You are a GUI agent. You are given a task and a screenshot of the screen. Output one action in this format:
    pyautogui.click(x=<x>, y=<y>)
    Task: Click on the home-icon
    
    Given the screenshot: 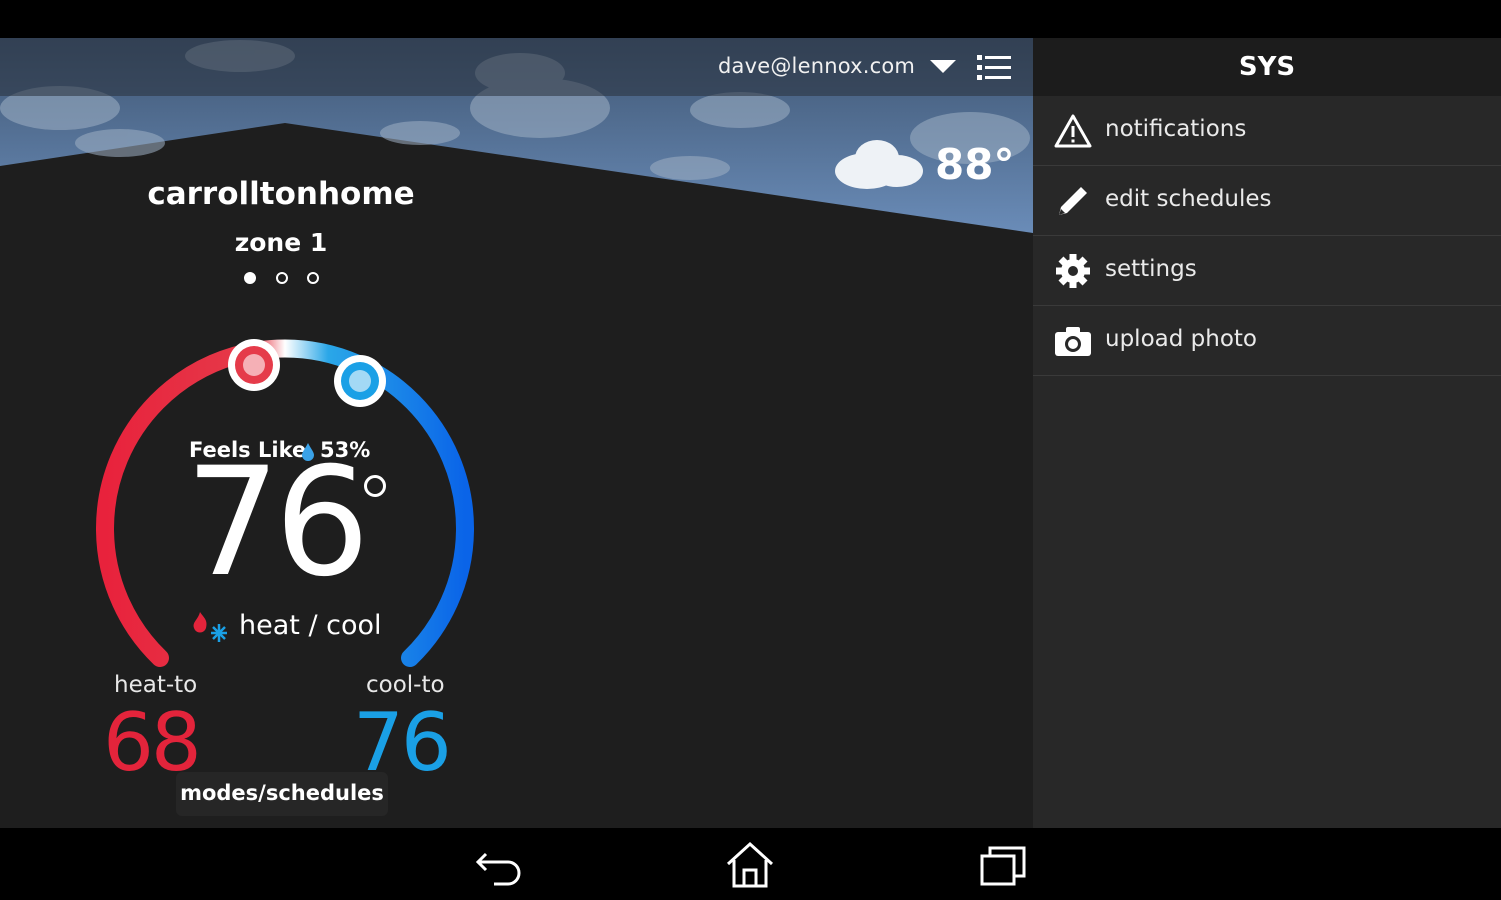 What is the action you would take?
    pyautogui.click(x=750, y=865)
    